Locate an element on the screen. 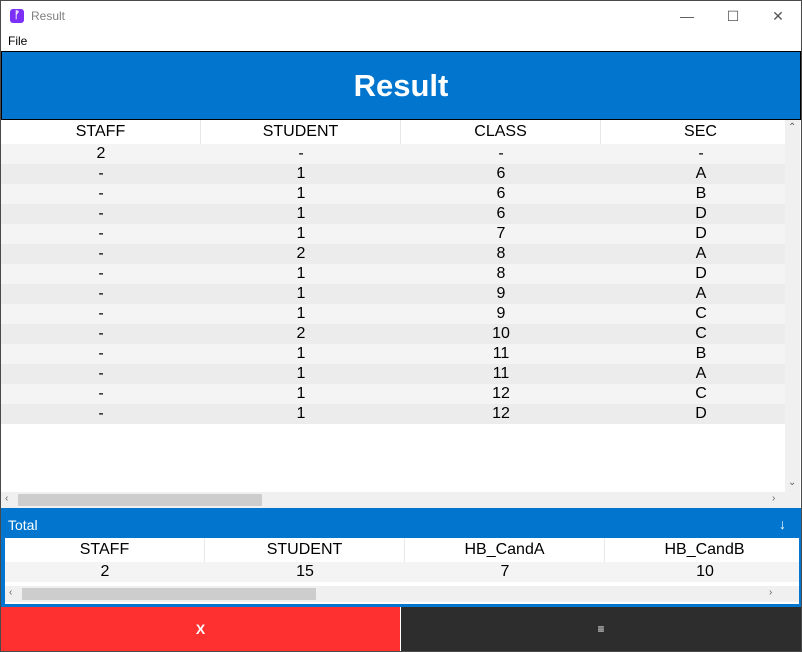 The height and width of the screenshot is (652, 802). table-row: - 2 10 C is located at coordinates (393, 334).